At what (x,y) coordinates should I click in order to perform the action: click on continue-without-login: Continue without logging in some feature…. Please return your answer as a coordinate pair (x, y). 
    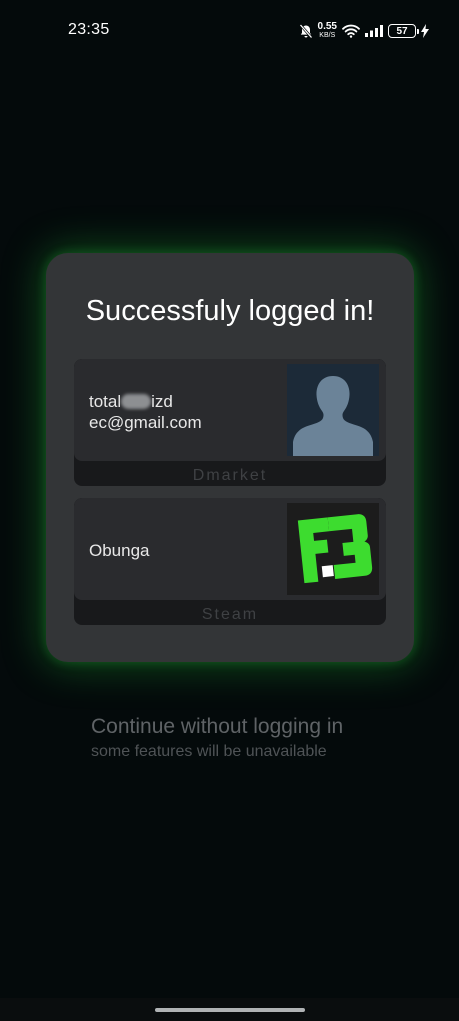
    Looking at the image, I should click on (217, 738).